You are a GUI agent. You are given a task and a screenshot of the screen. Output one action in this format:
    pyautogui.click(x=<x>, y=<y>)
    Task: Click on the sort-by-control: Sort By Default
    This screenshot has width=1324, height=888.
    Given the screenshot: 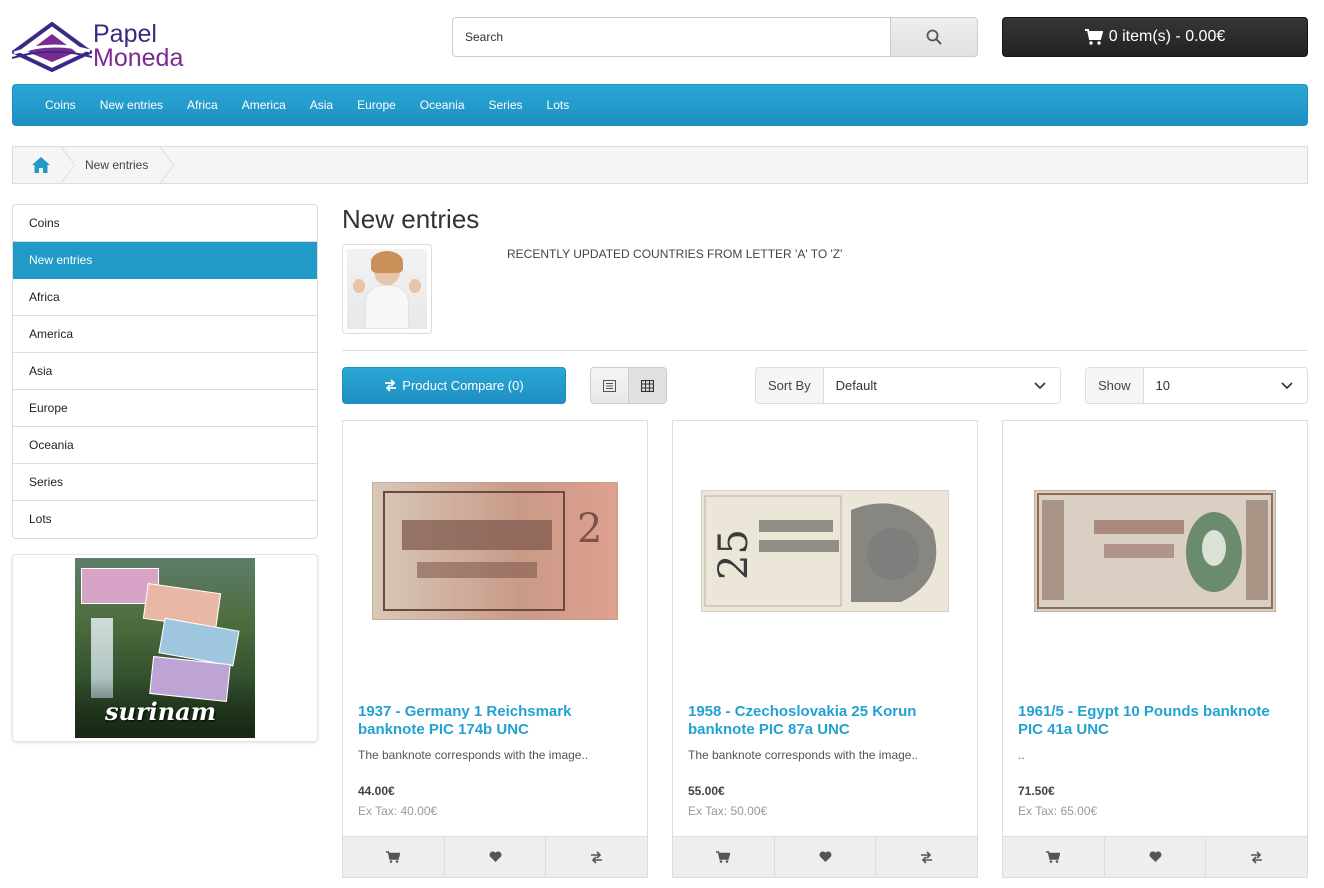 What is the action you would take?
    pyautogui.click(x=908, y=385)
    